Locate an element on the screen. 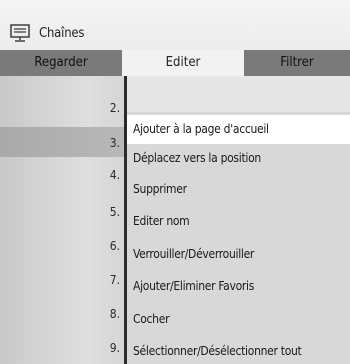  channel-number: 2. is located at coordinates (110, 108).